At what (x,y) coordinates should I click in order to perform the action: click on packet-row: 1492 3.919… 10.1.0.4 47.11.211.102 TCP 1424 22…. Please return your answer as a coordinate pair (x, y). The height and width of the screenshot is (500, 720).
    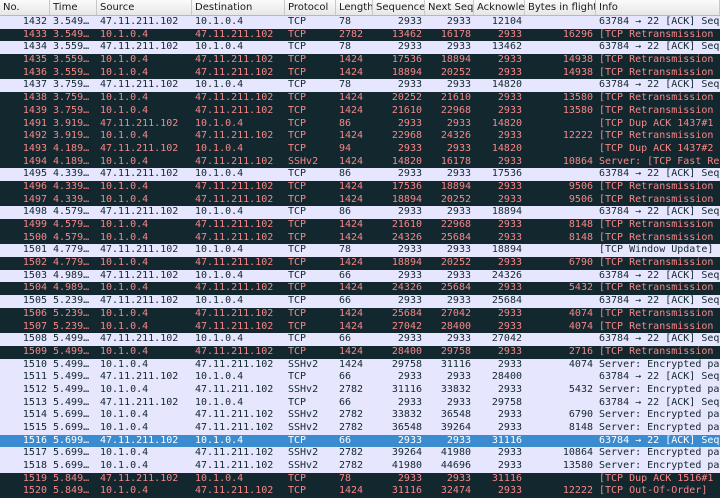
    Looking at the image, I should click on (360, 136).